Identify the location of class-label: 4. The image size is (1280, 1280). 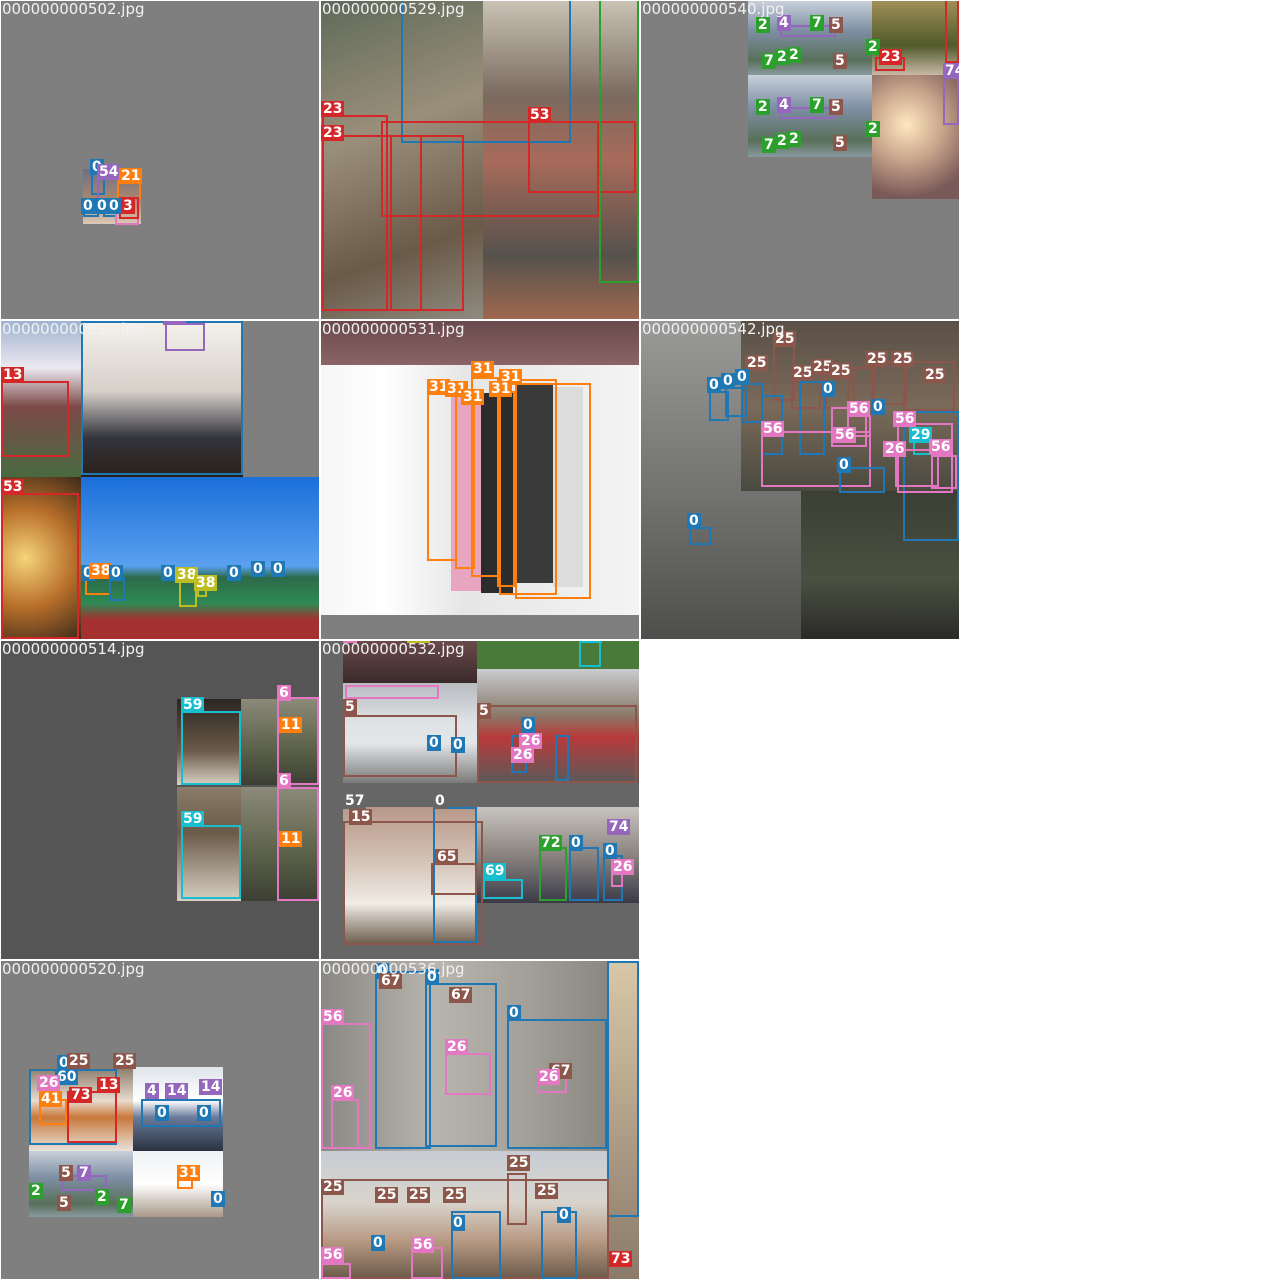
(152, 1091).